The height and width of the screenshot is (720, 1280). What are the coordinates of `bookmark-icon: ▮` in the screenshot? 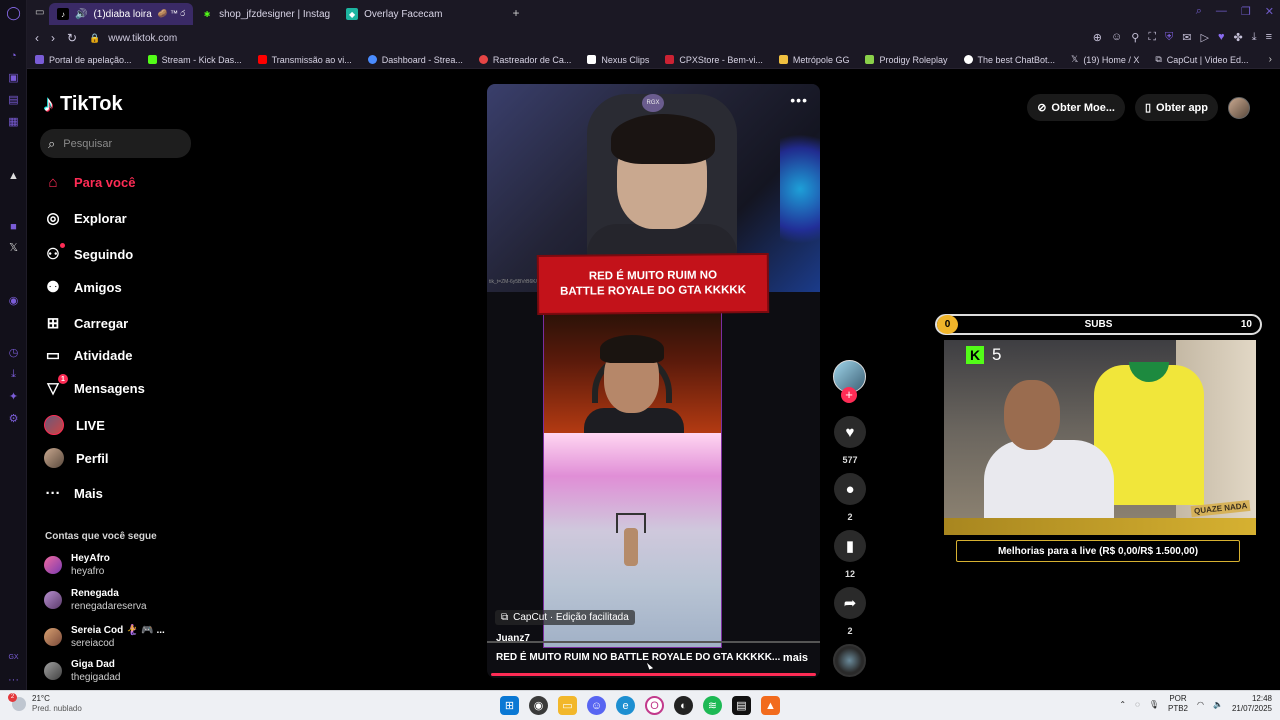 It's located at (850, 546).